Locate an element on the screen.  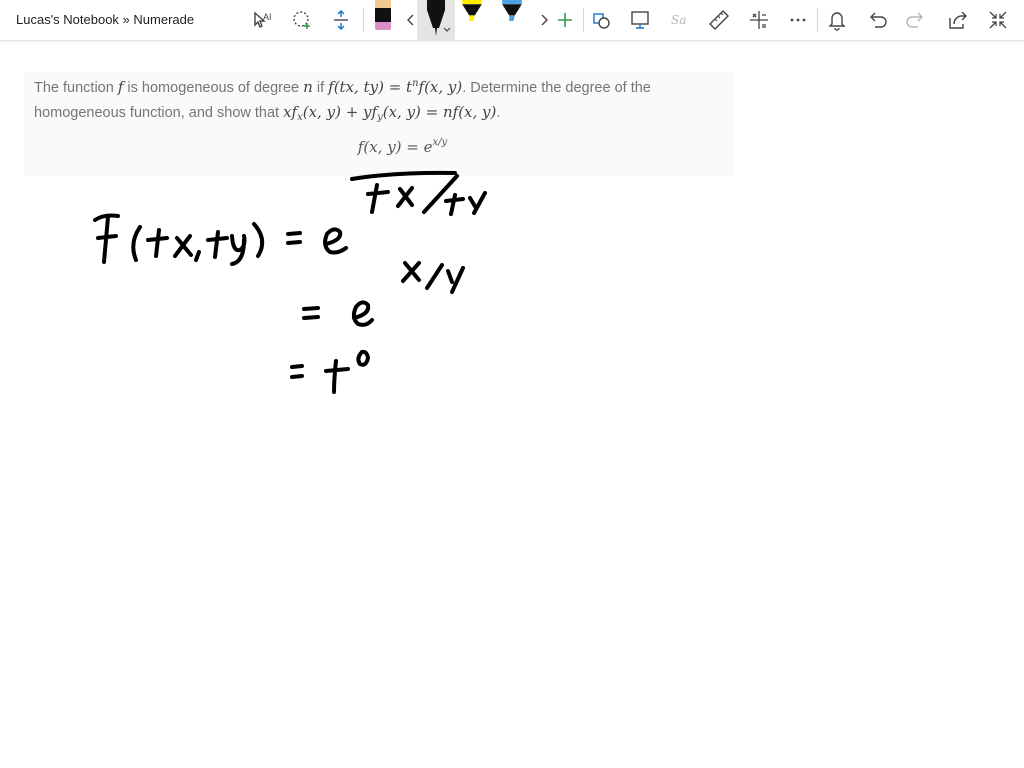
lasso-select-icon: AI is located at coordinates (263, 19).